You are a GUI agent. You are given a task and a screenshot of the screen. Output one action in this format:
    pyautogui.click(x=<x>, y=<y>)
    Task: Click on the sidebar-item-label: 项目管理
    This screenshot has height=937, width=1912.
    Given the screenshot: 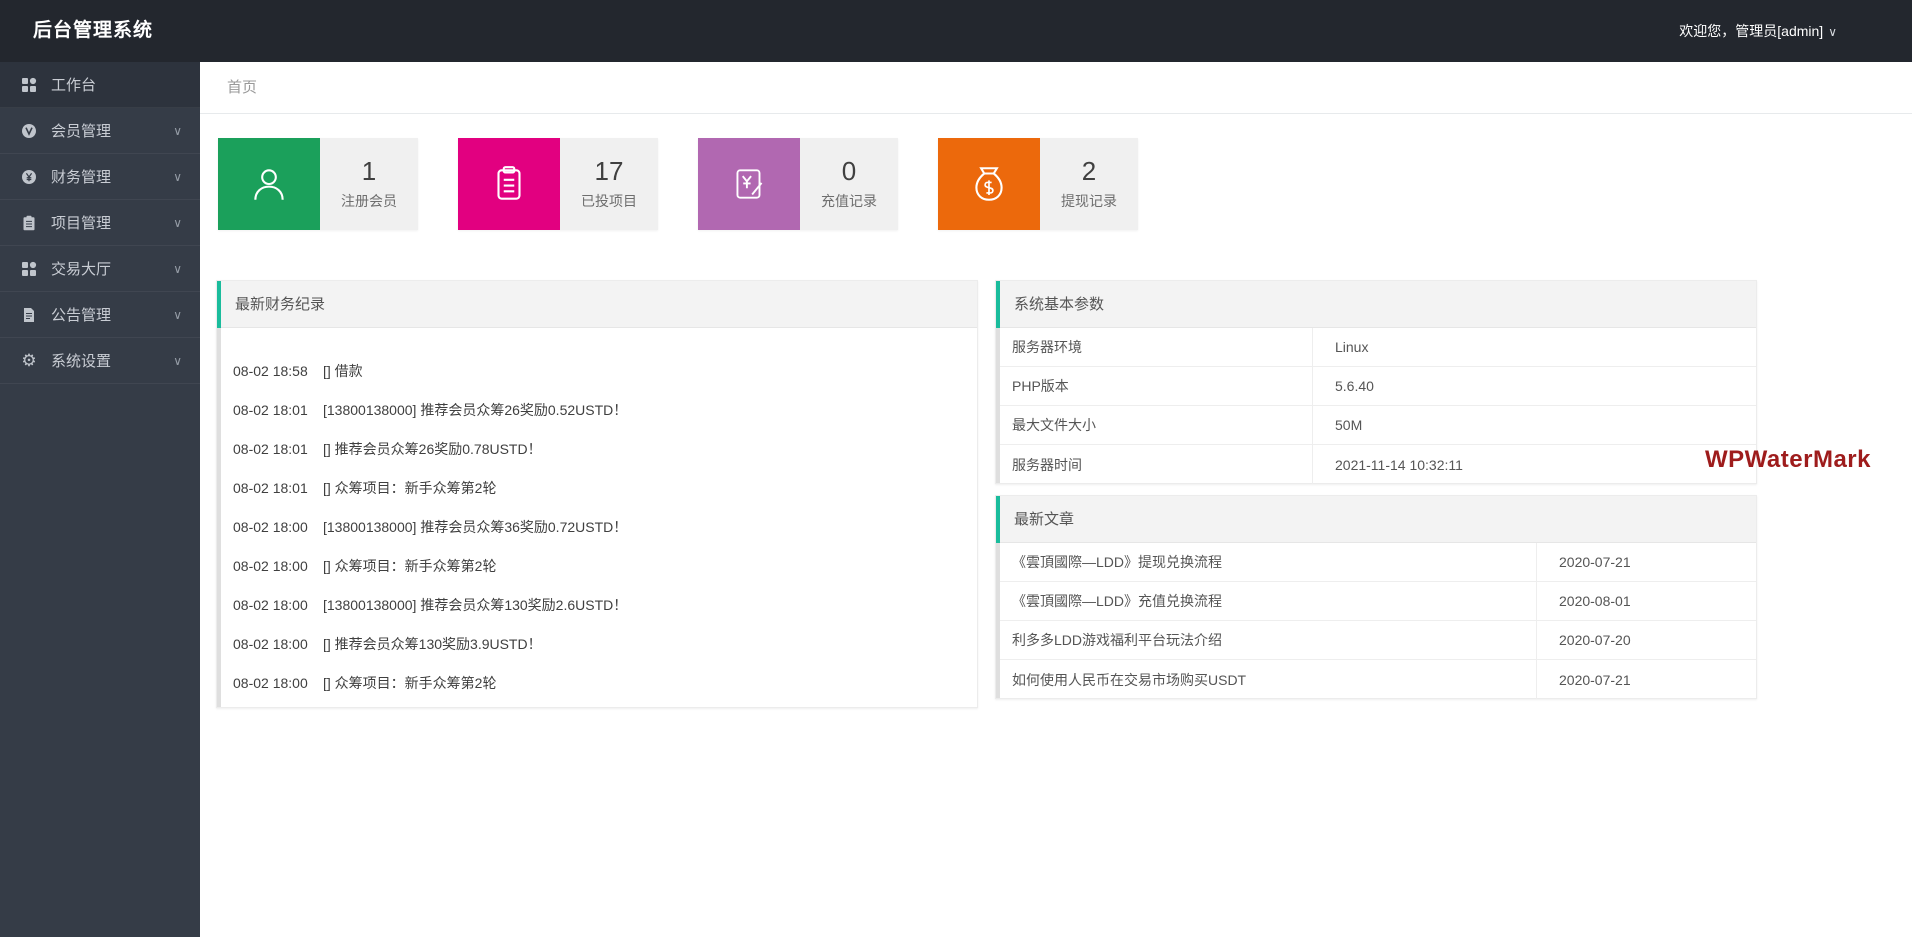 What is the action you would take?
    pyautogui.click(x=81, y=223)
    